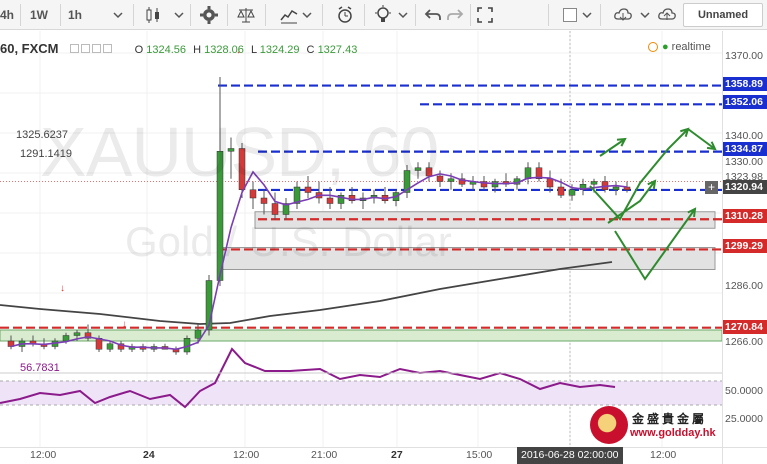 Image resolution: width=767 pixels, height=464 pixels. What do you see at coordinates (485, 15) in the screenshot?
I see `fullscreen-icon` at bounding box center [485, 15].